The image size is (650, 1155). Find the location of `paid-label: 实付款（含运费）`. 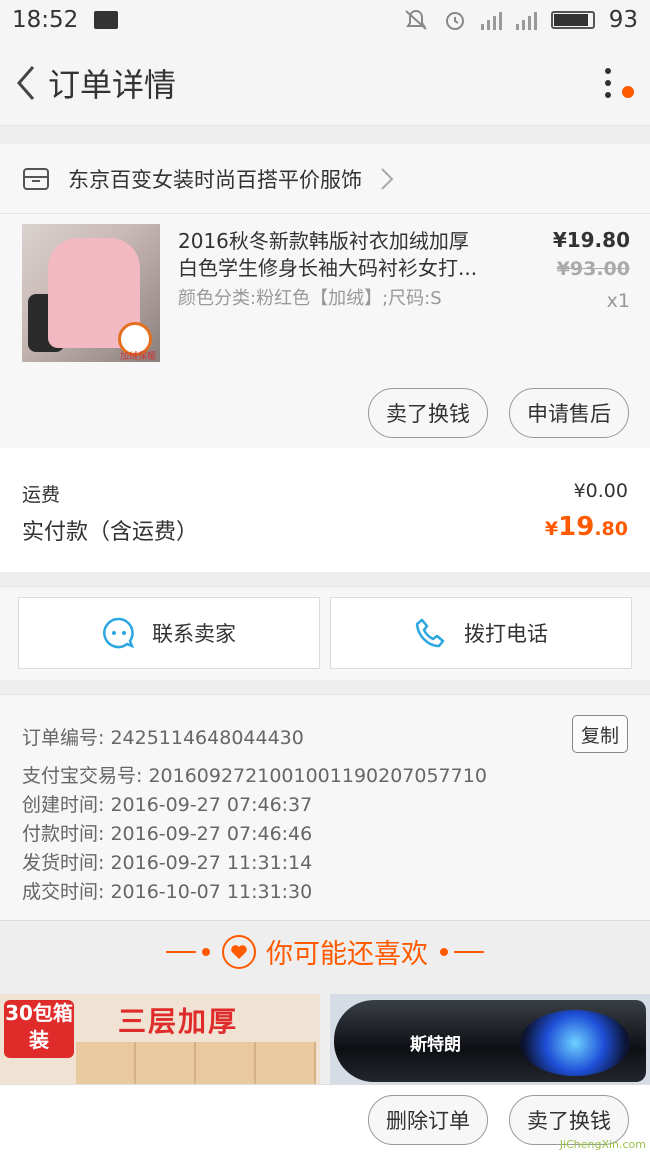

paid-label: 实付款（含运费） is located at coordinates (110, 532).